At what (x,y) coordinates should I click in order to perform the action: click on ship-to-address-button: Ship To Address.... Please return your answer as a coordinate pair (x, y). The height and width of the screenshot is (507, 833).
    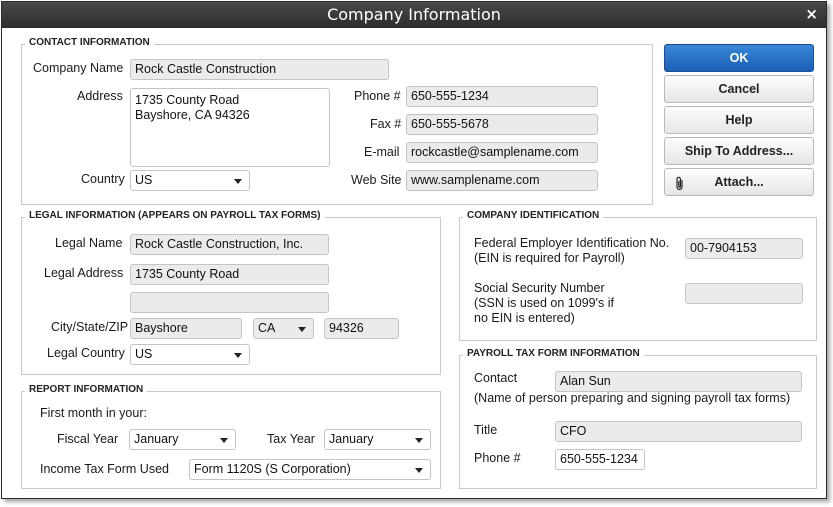
    Looking at the image, I should click on (739, 151).